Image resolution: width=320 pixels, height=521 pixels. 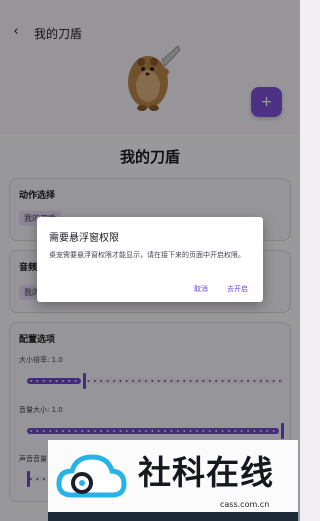 What do you see at coordinates (237, 289) in the screenshot?
I see `open-permission-button: 去开启` at bounding box center [237, 289].